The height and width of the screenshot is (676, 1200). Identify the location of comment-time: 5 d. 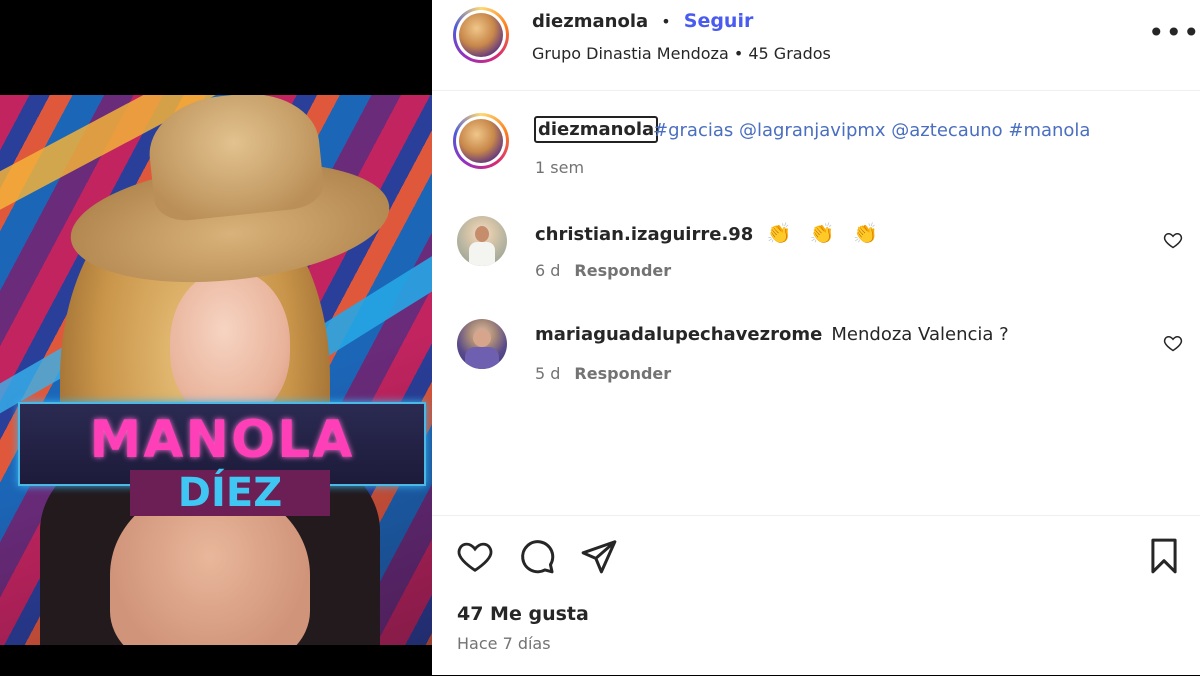
(548, 373).